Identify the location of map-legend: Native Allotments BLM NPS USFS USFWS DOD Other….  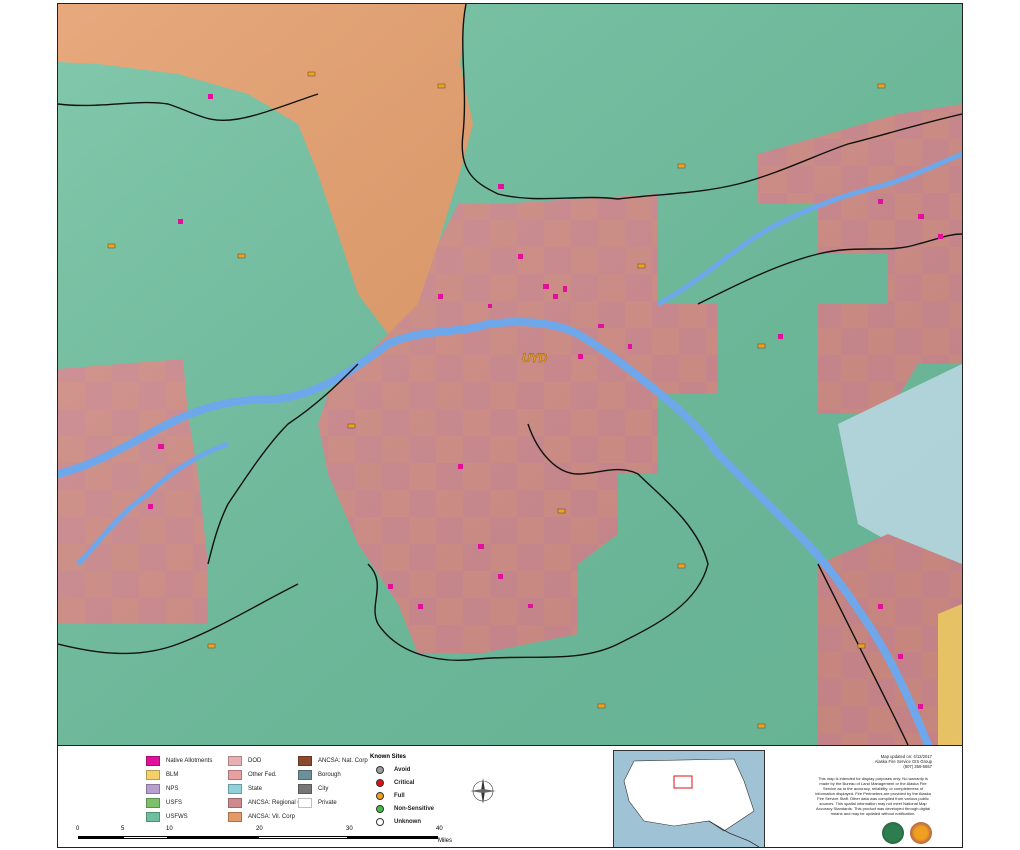
(510, 796).